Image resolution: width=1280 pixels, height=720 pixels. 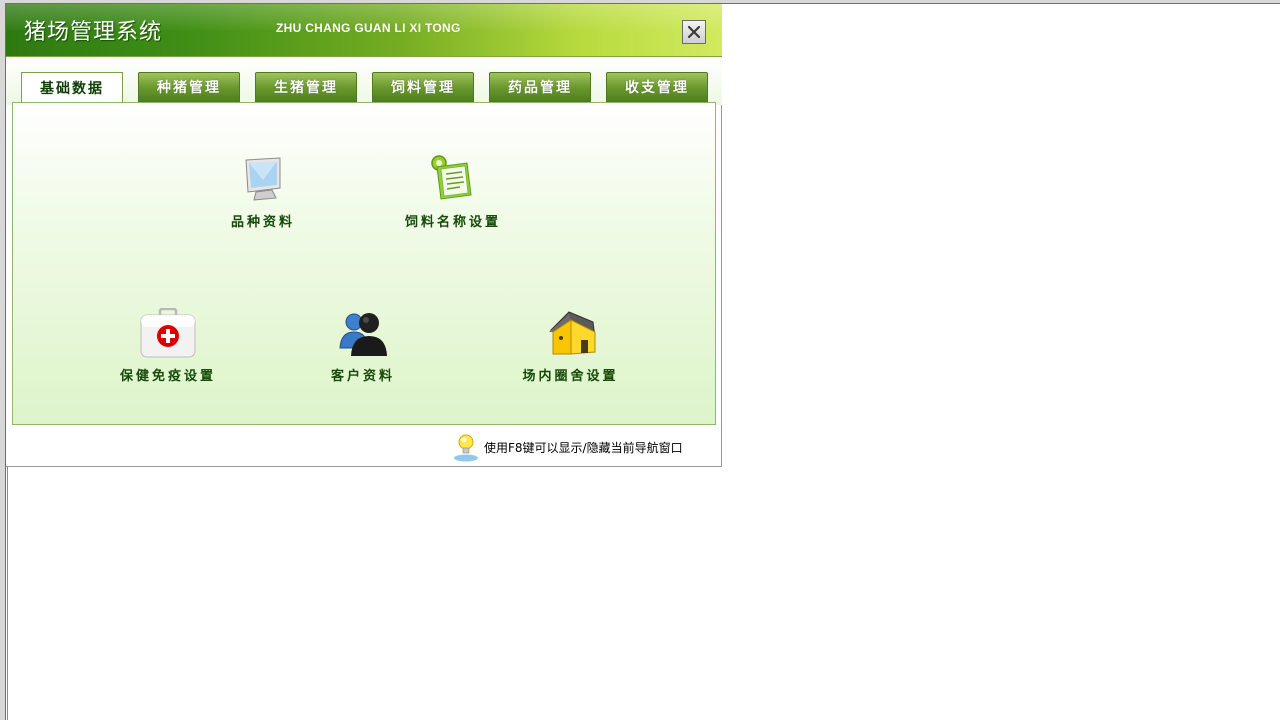 I want to click on item-label: 场内圈舍设置, so click(x=570, y=376).